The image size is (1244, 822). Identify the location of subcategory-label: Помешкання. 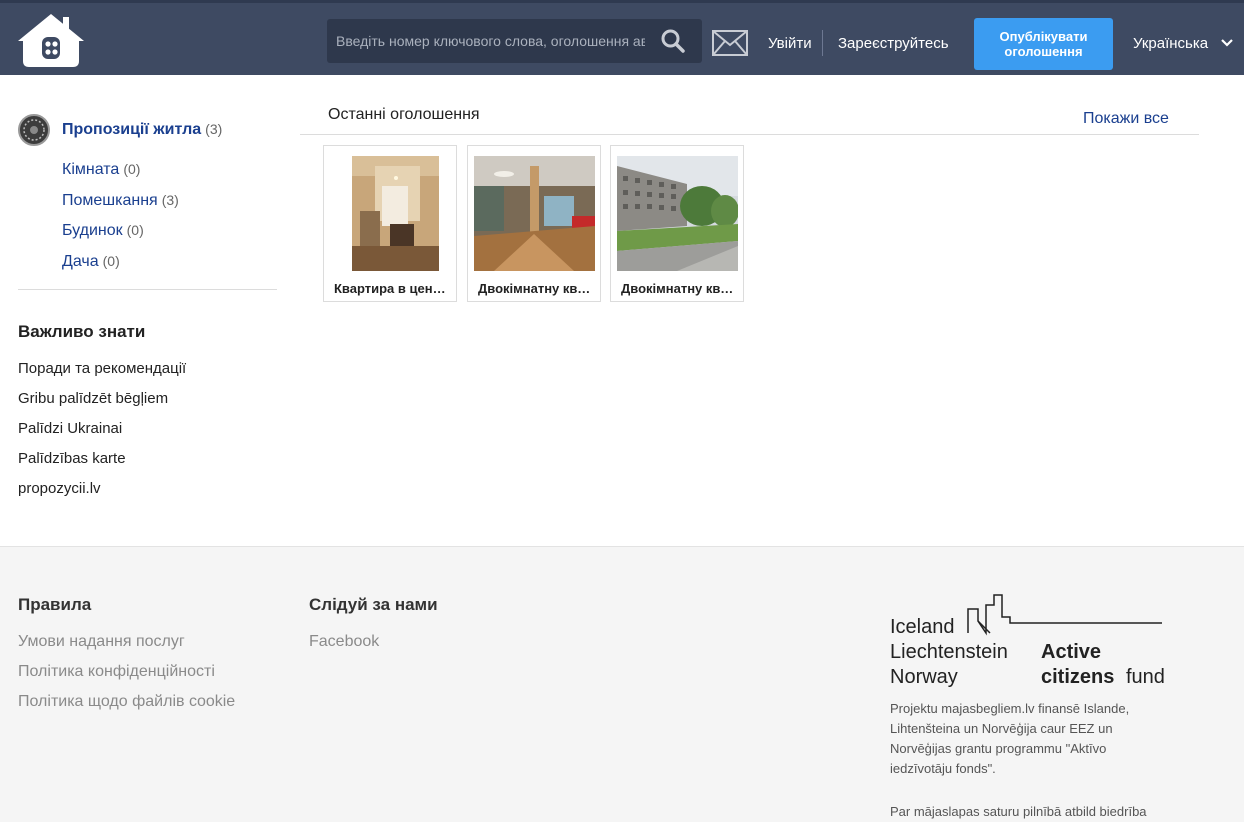
(110, 200).